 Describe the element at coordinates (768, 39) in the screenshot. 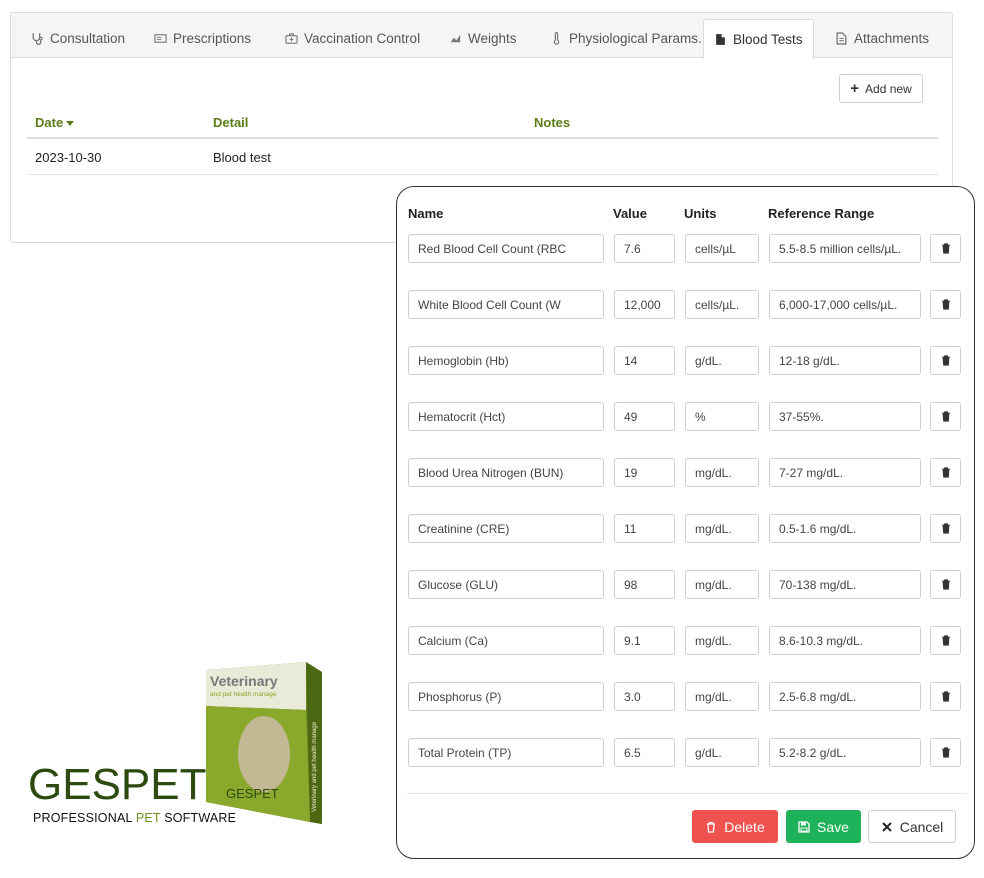

I see `tab-label: Blood Tests` at that location.